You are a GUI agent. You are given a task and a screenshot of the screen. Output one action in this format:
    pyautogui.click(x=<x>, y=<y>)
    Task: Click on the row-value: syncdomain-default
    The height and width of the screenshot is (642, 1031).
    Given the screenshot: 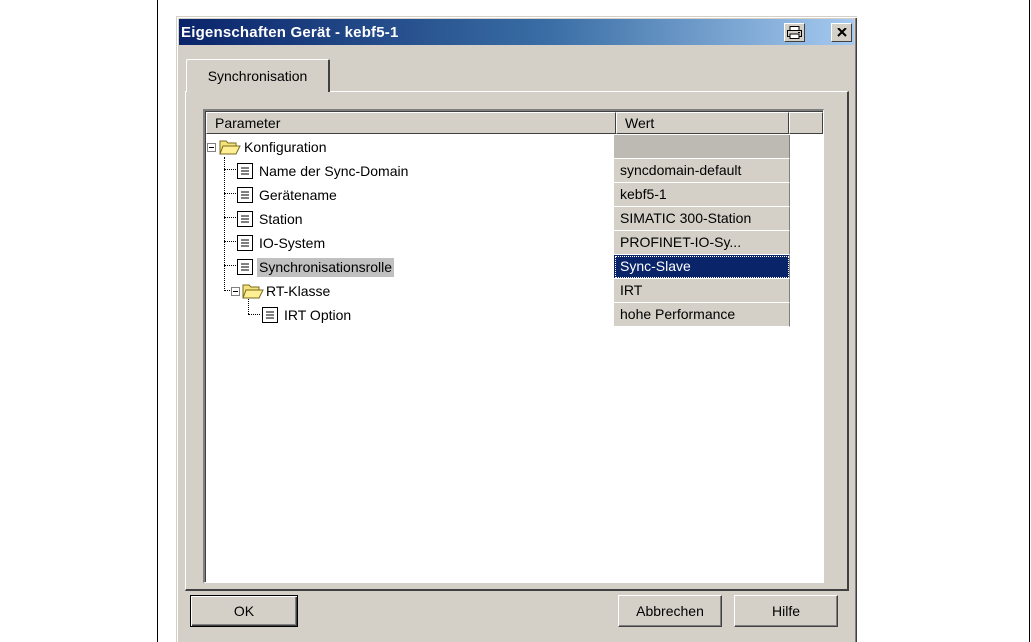 What is the action you would take?
    pyautogui.click(x=702, y=171)
    